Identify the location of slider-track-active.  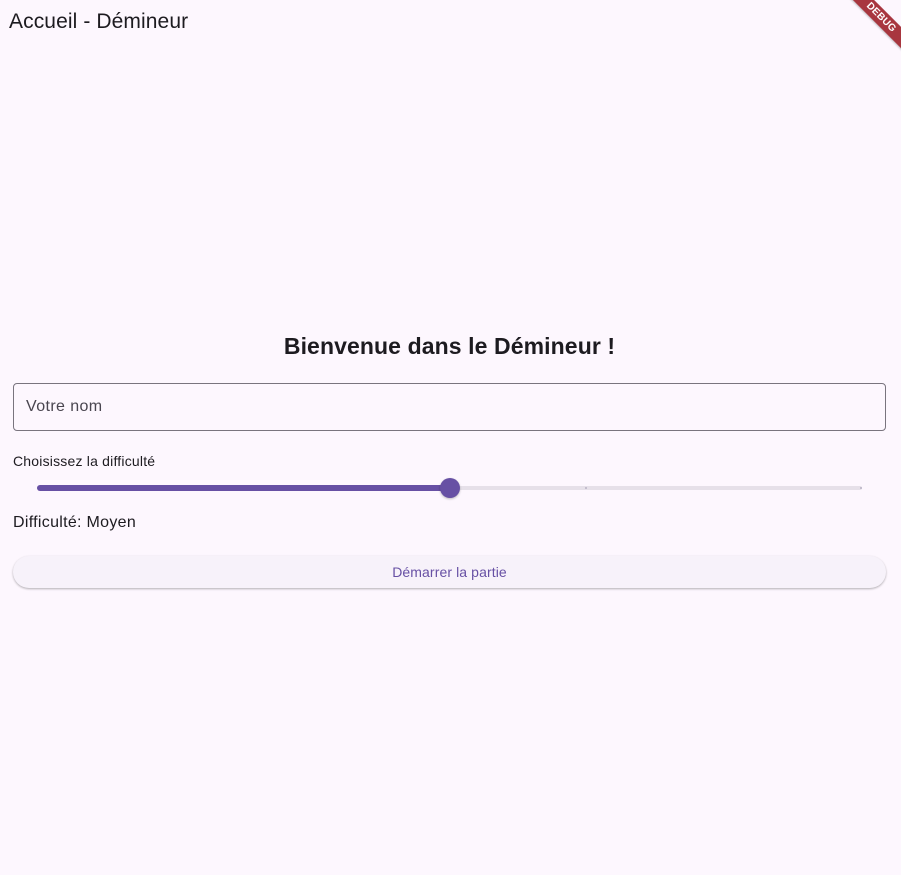
(243, 488).